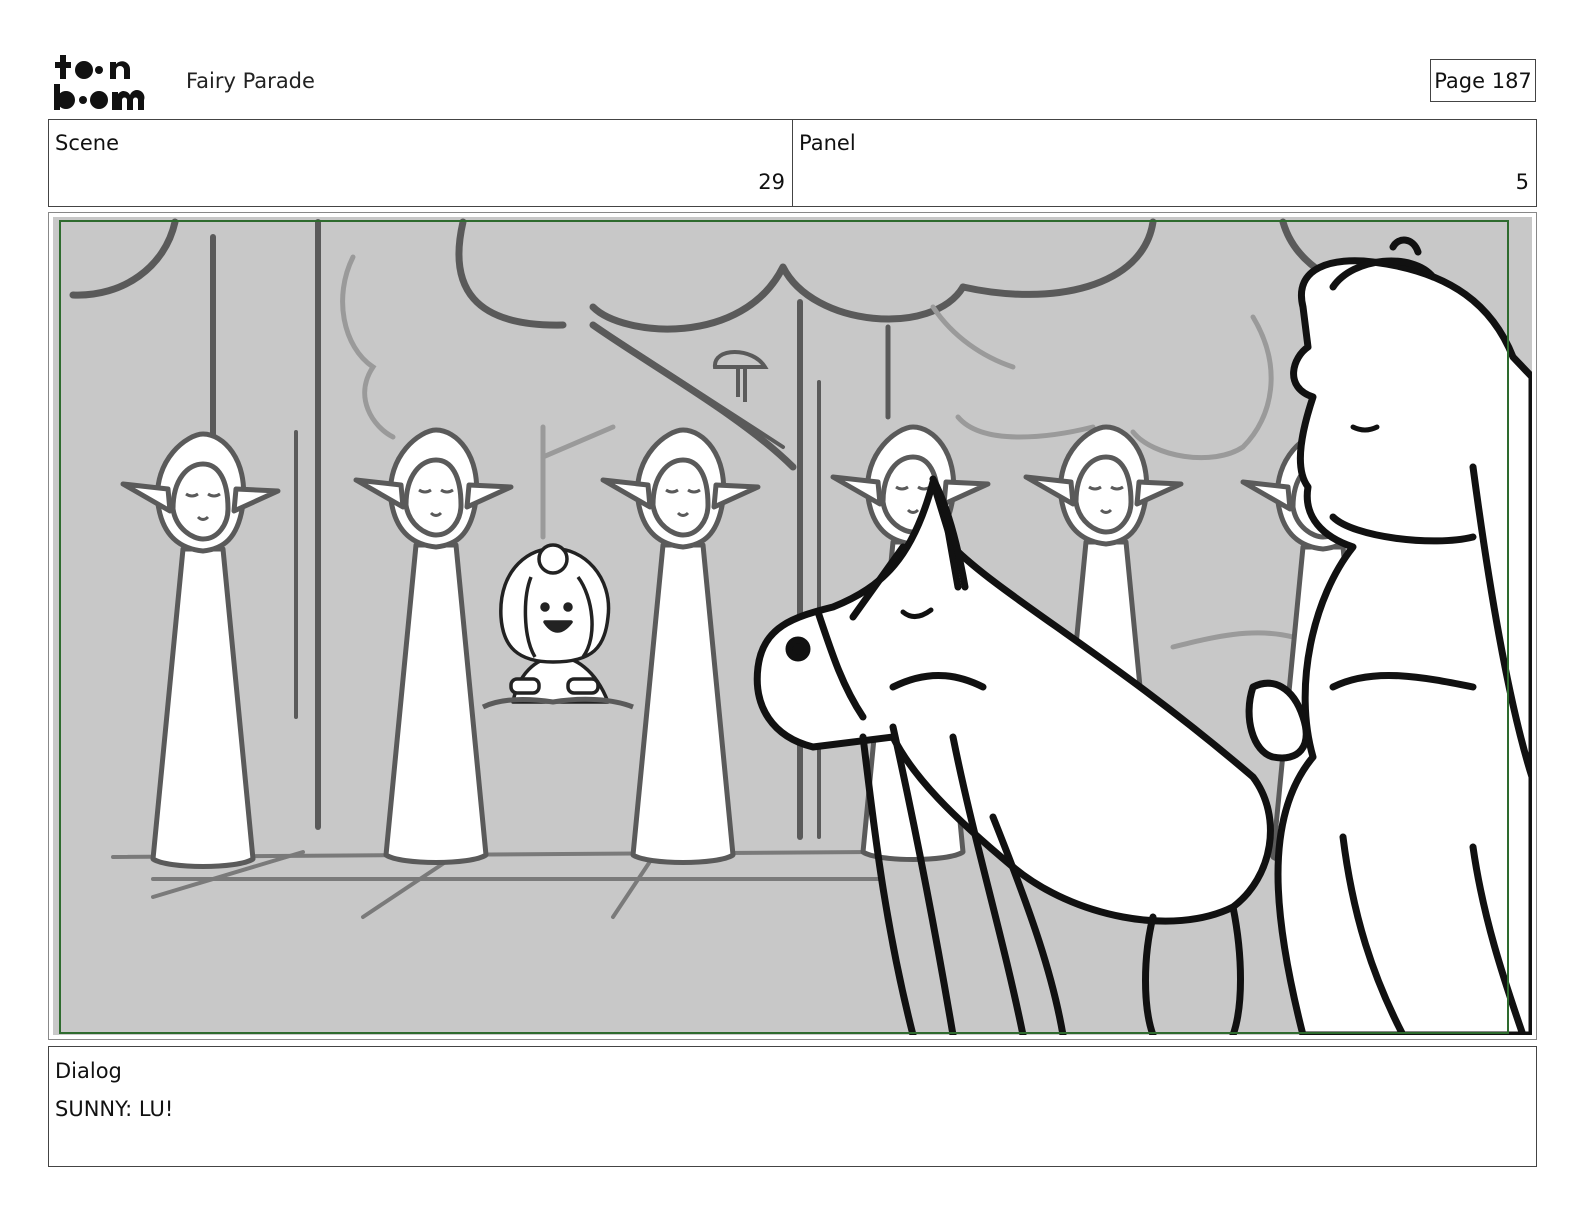 The height and width of the screenshot is (1224, 1584). I want to click on toonboom-logo, so click(99, 82).